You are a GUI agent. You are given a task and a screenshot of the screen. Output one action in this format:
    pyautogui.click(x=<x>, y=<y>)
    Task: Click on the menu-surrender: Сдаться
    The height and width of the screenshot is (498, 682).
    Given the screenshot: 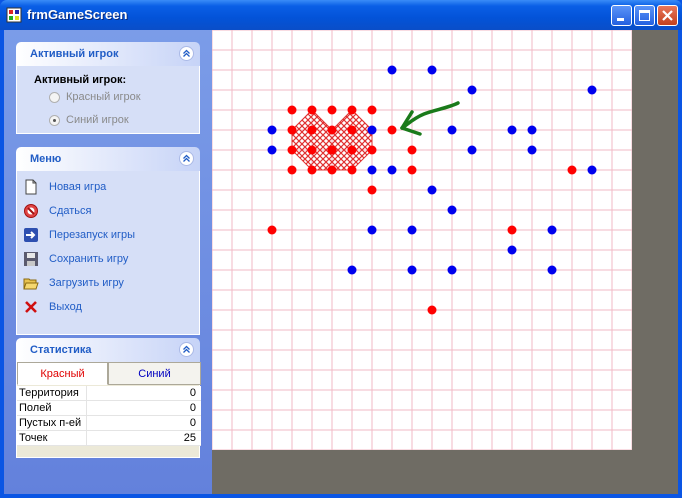 What is the action you would take?
    pyautogui.click(x=108, y=212)
    